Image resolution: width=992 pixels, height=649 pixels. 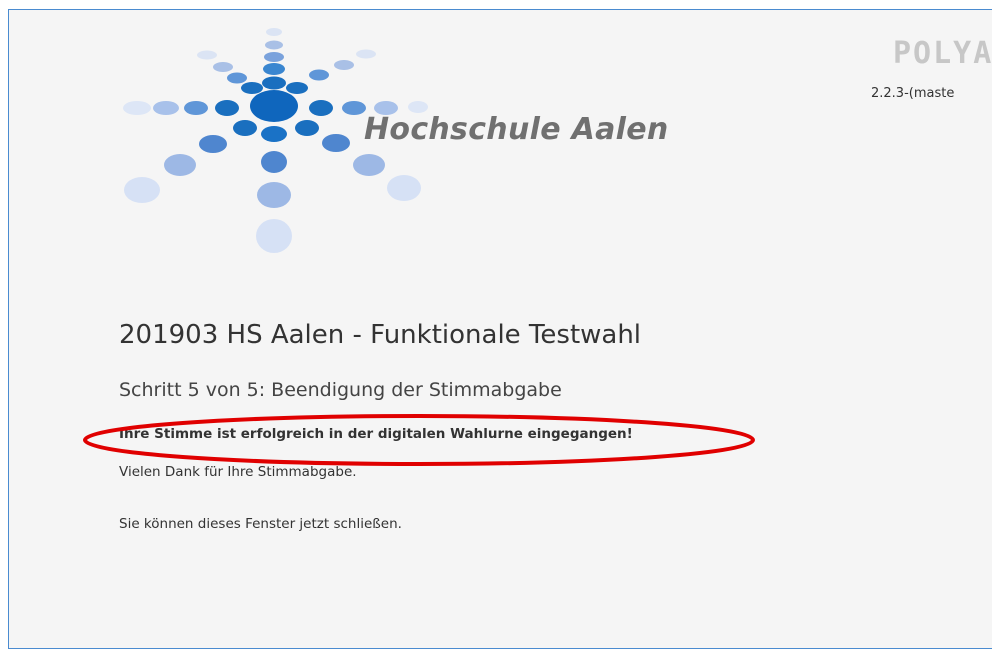 I want to click on product-logo: POLYA, so click(x=942, y=53).